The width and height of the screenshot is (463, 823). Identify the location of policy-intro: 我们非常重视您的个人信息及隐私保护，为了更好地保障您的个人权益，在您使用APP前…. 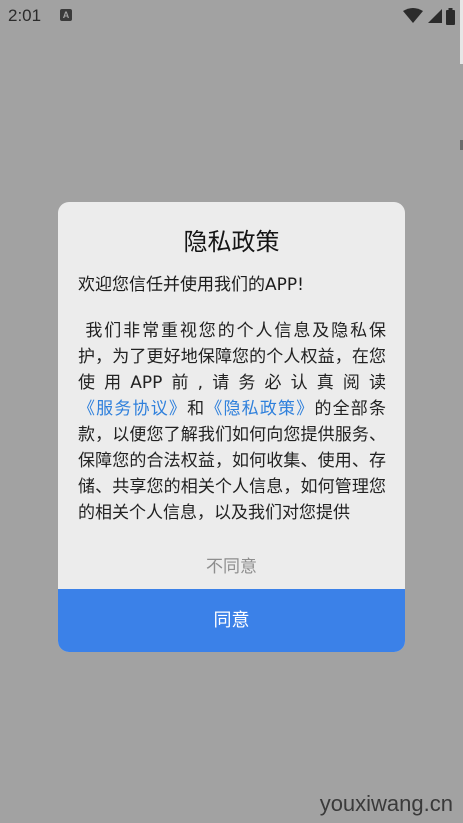
(232, 357).